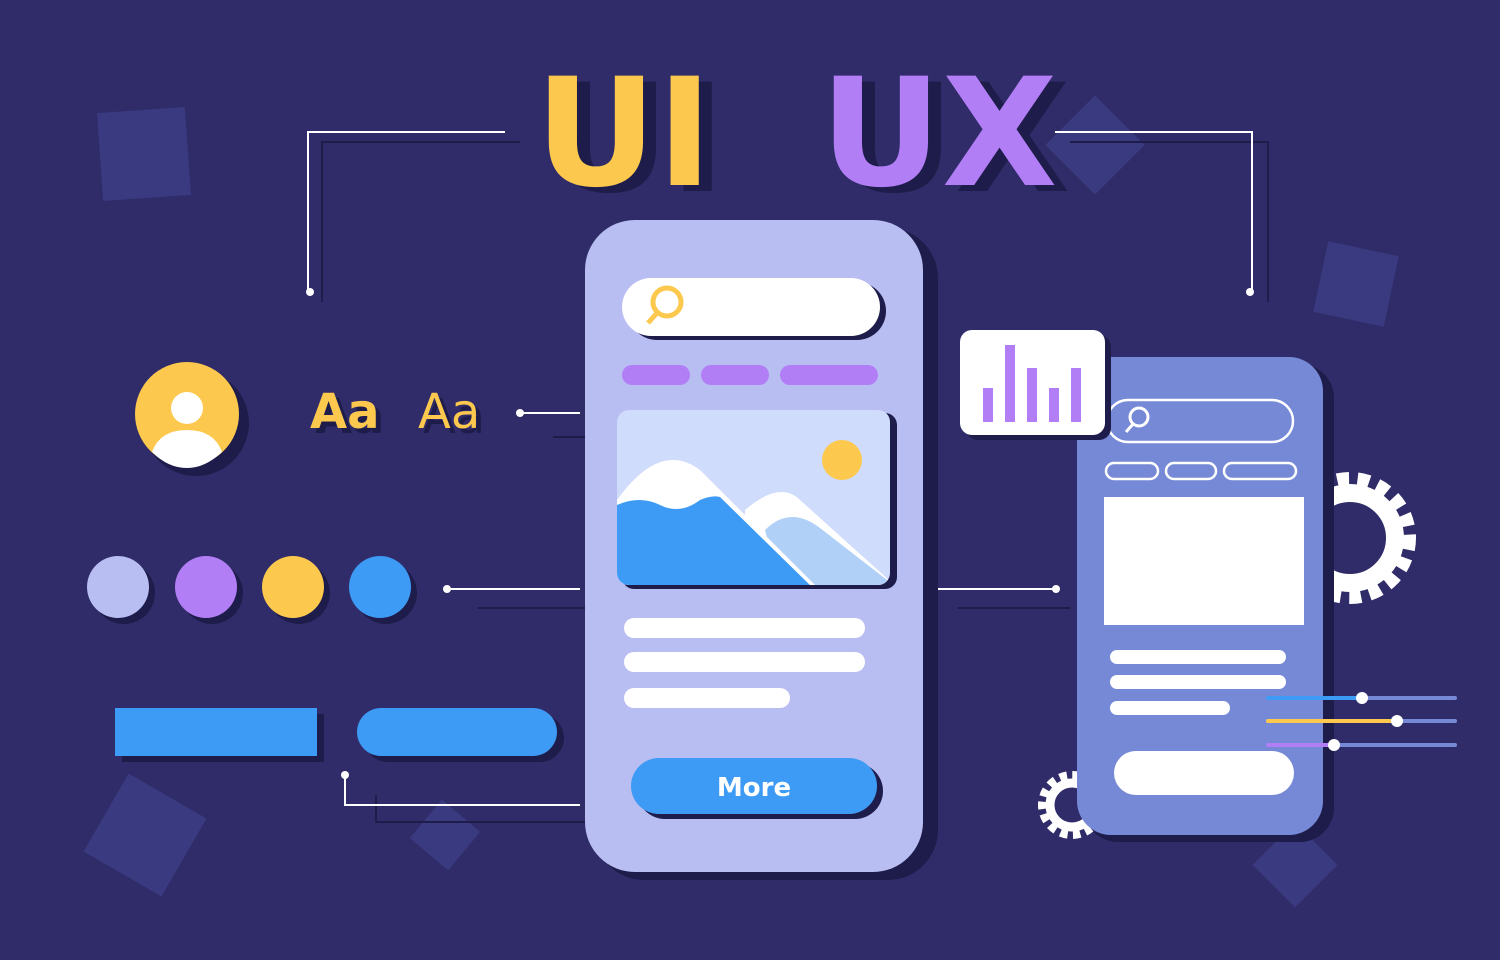 This screenshot has width=1500, height=960. I want to click on tab-pills, so click(750, 375).